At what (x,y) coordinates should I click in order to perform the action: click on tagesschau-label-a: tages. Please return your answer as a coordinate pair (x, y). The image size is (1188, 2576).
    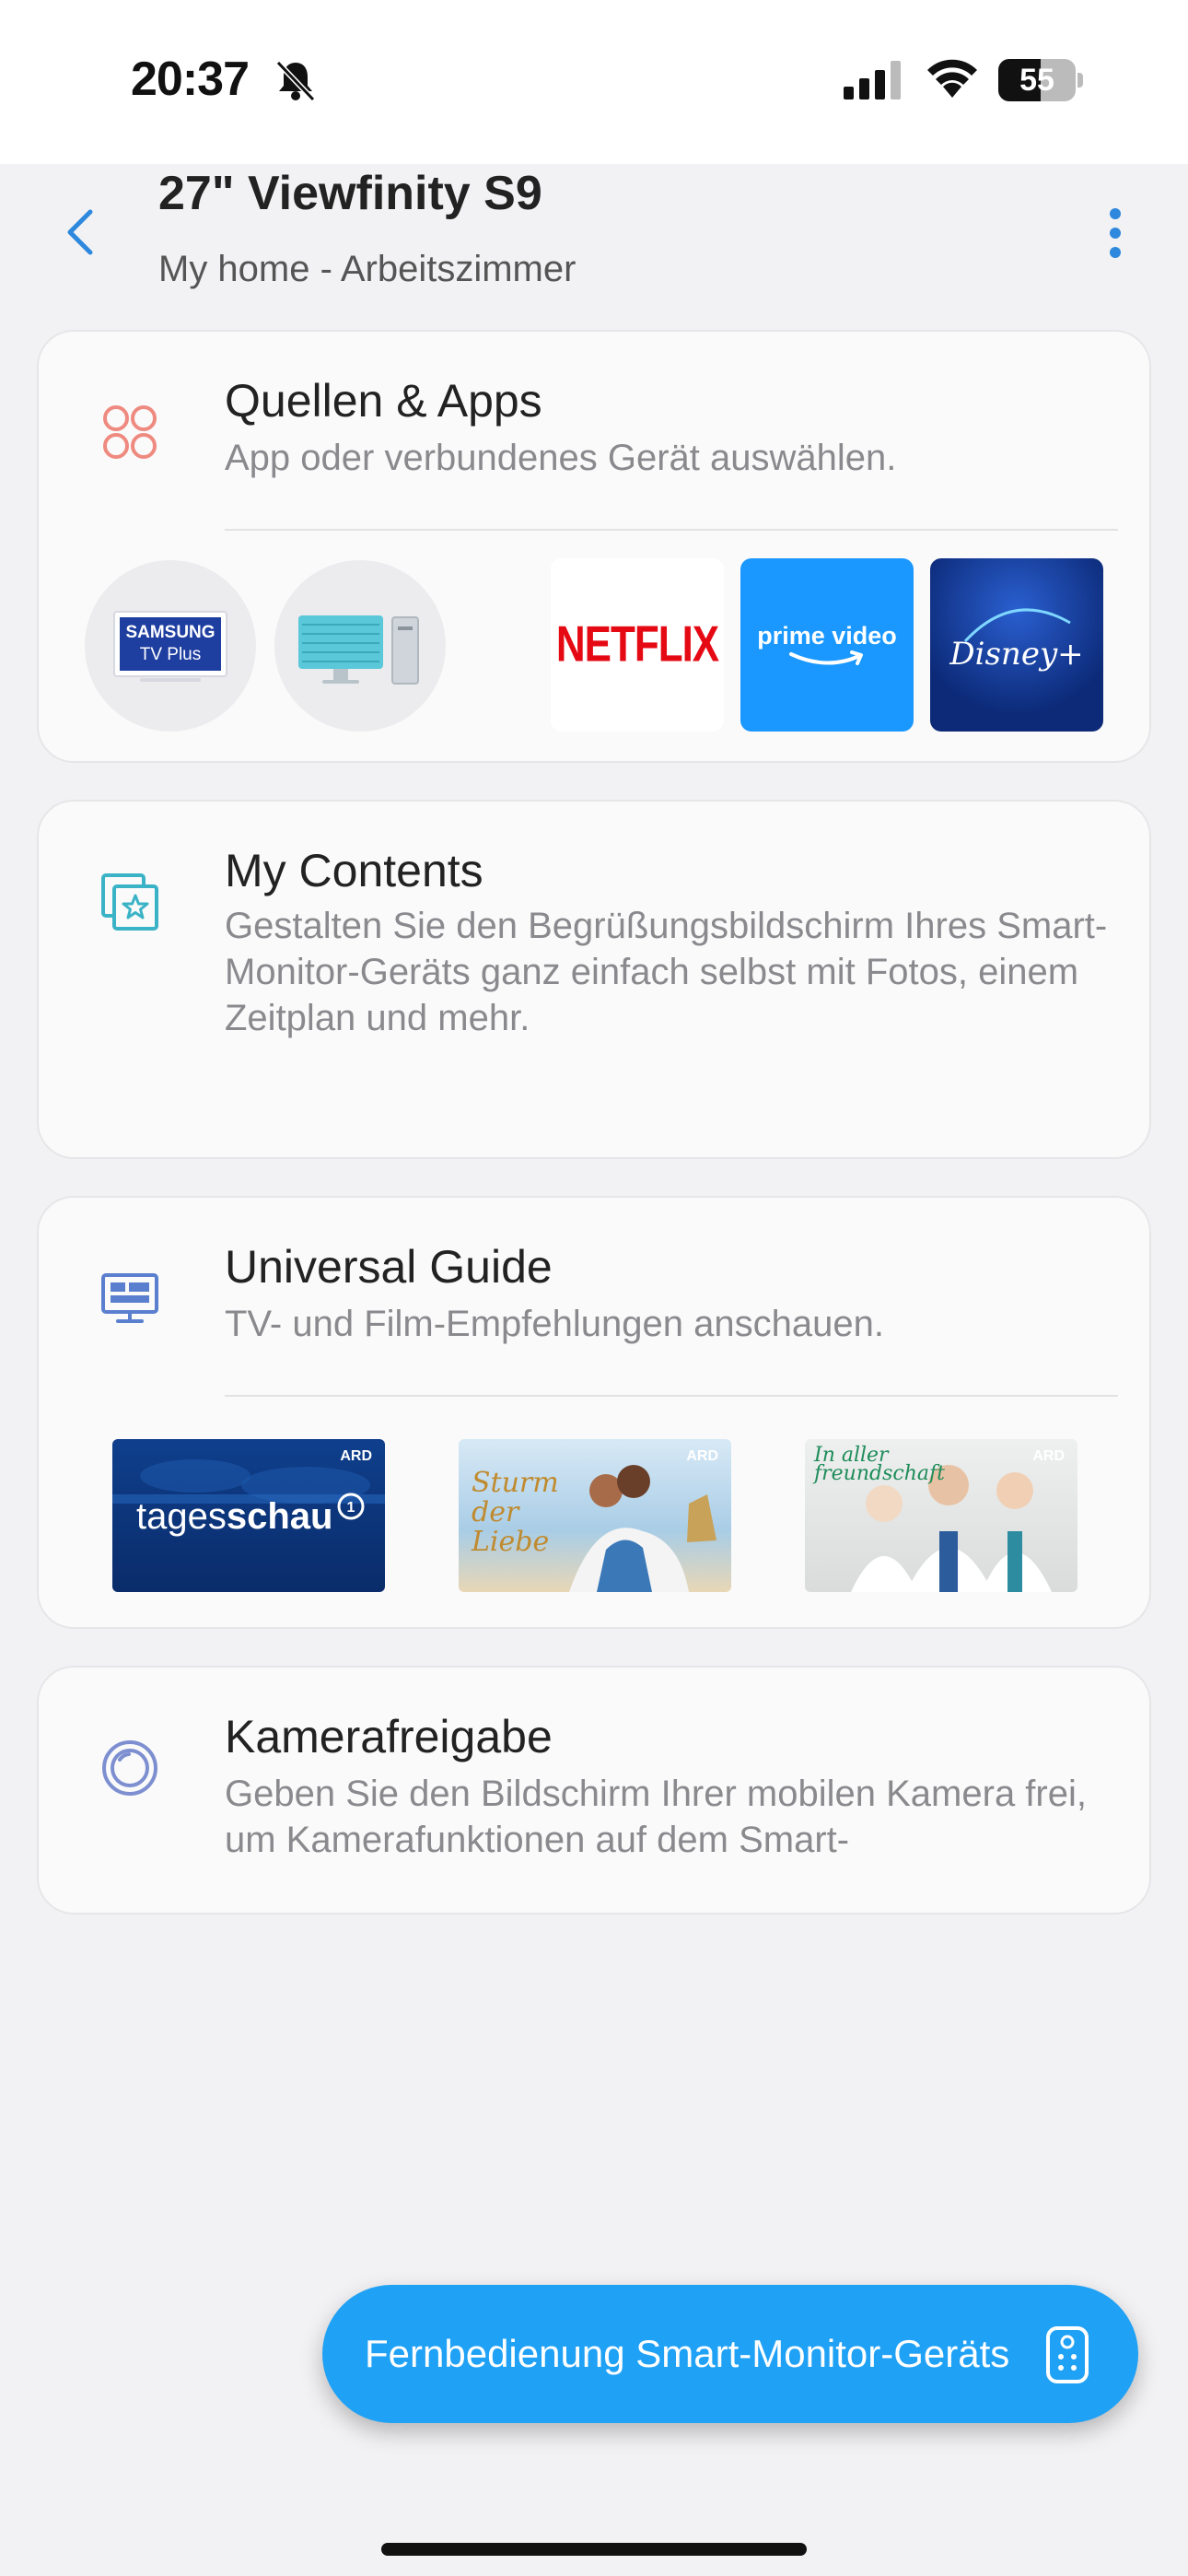
    Looking at the image, I should click on (181, 1516).